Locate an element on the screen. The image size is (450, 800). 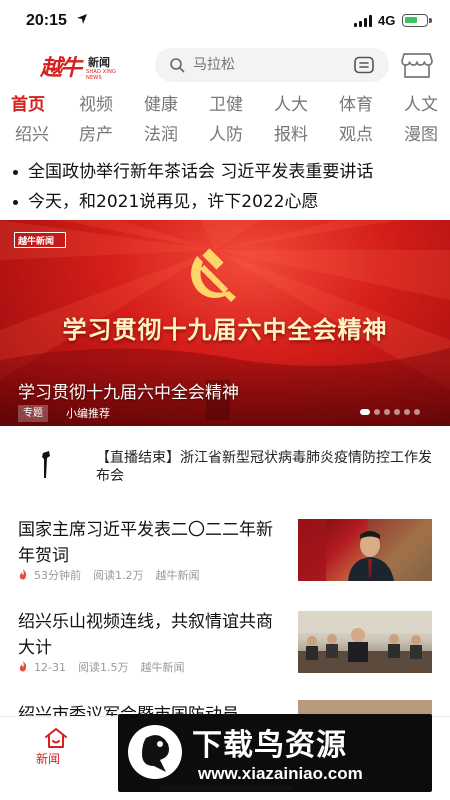
scan-icon is located at coordinates (364, 65).